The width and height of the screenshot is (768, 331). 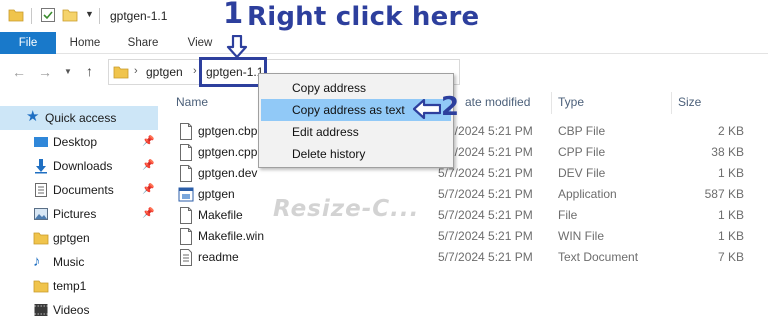 What do you see at coordinates (139, 16) in the screenshot?
I see `window-title: gptgen-1.1` at bounding box center [139, 16].